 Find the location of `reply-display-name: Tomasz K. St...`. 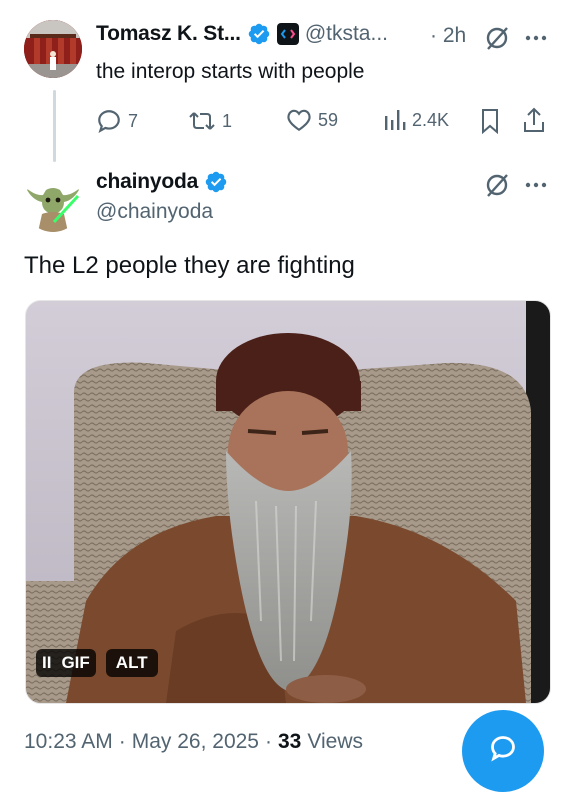

reply-display-name: Tomasz K. St... is located at coordinates (168, 34).